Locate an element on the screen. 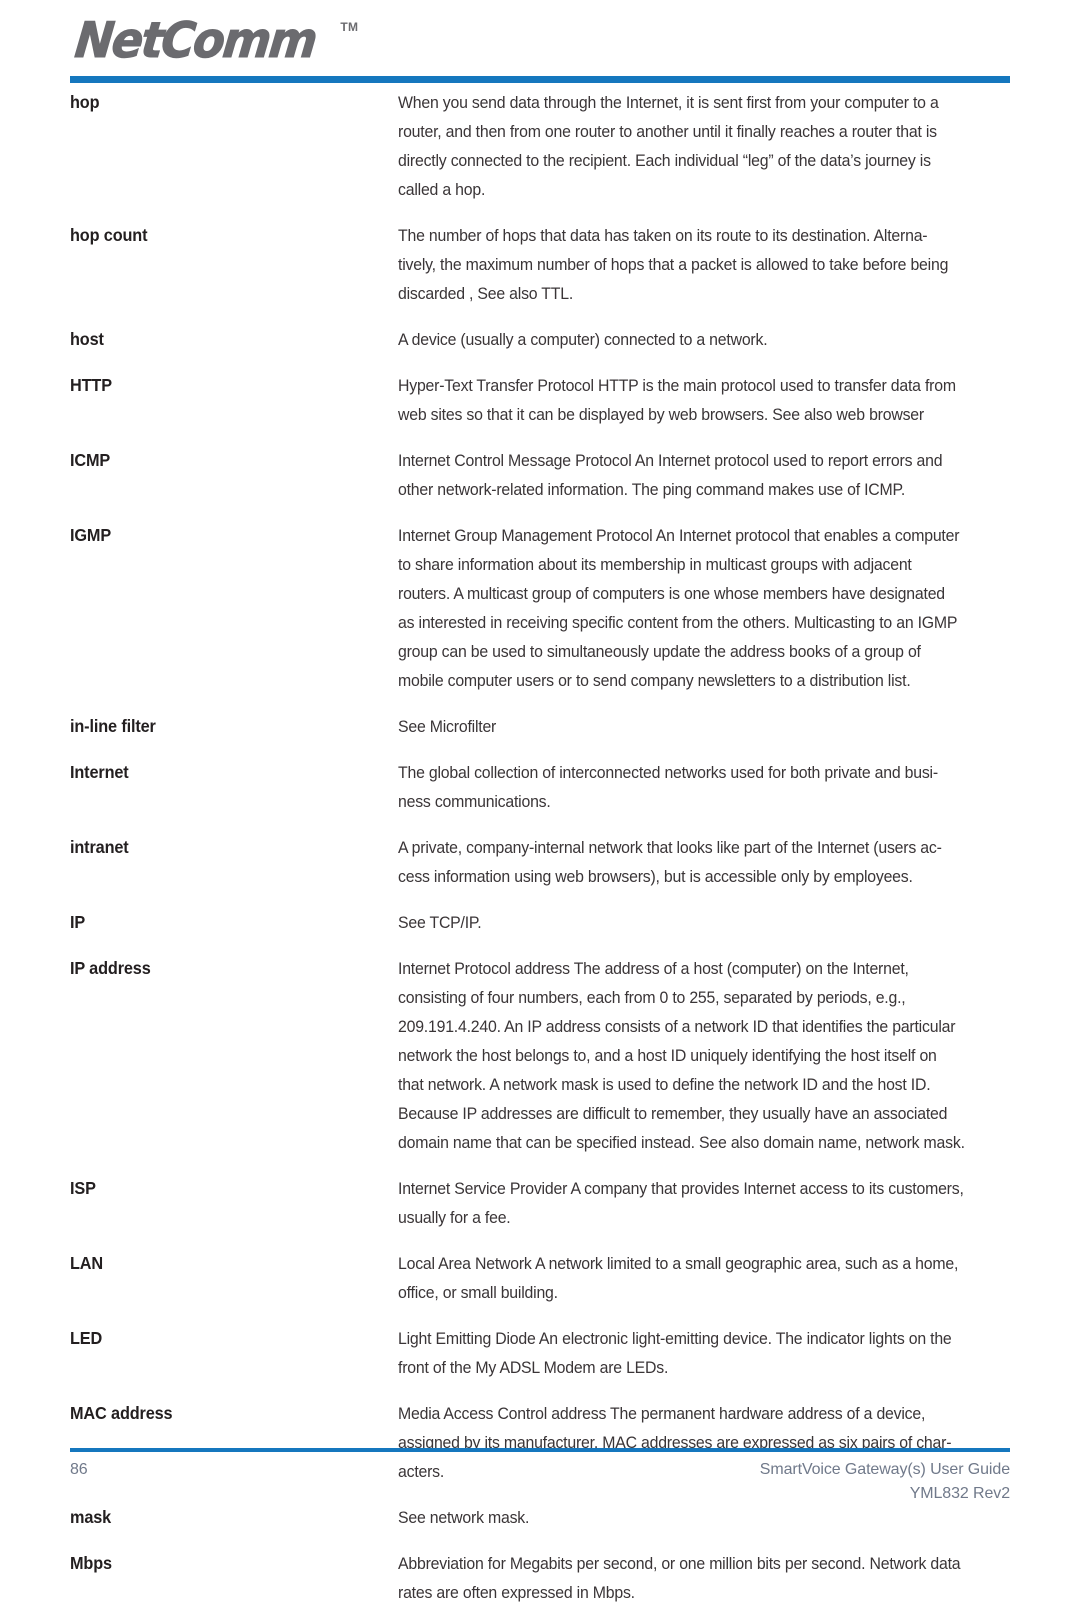 The image size is (1080, 1624). glossary-term: intranet is located at coordinates (99, 847).